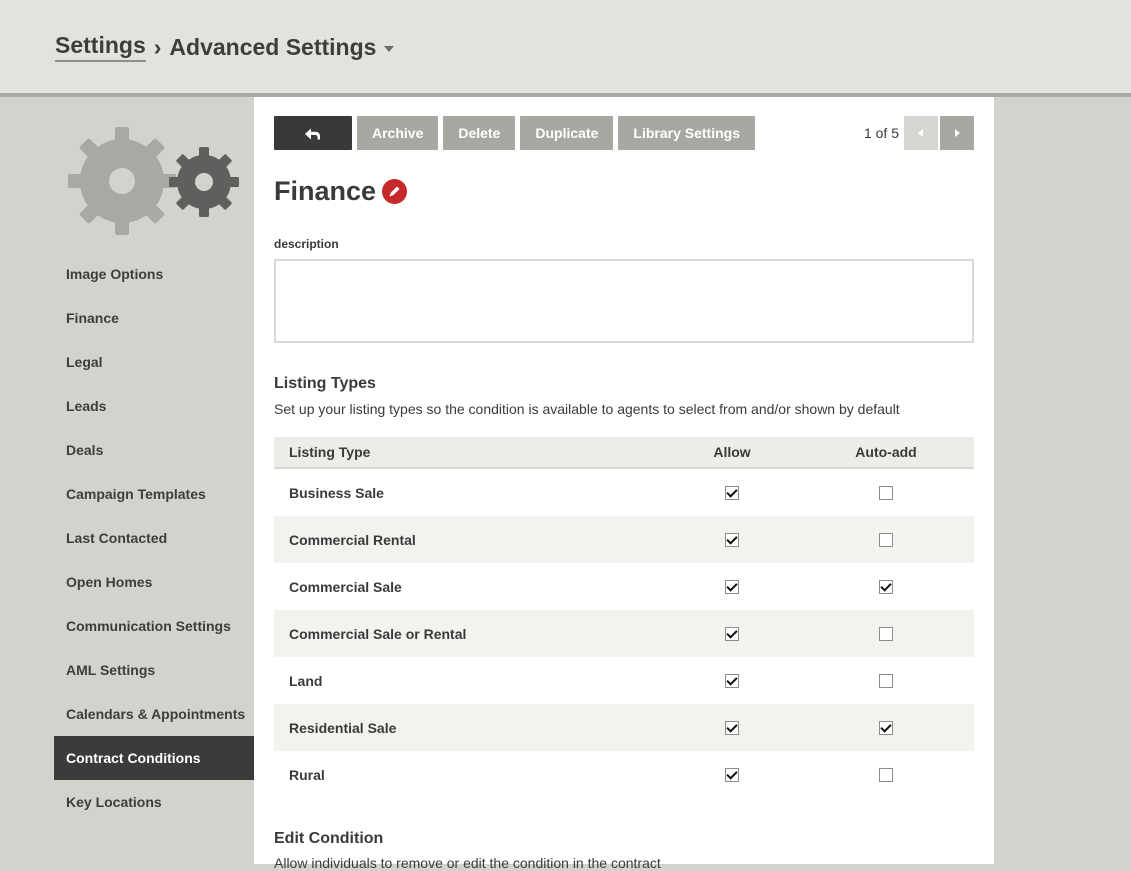  I want to click on listing-type-name: Business Sale, so click(336, 492).